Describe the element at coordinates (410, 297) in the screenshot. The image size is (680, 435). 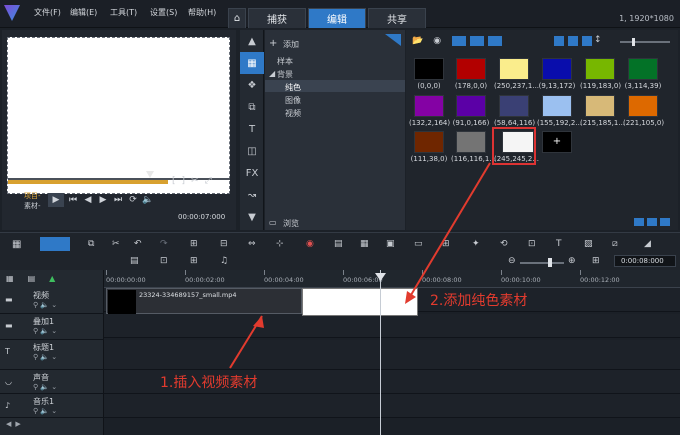
I see `arrow-2-head` at that location.